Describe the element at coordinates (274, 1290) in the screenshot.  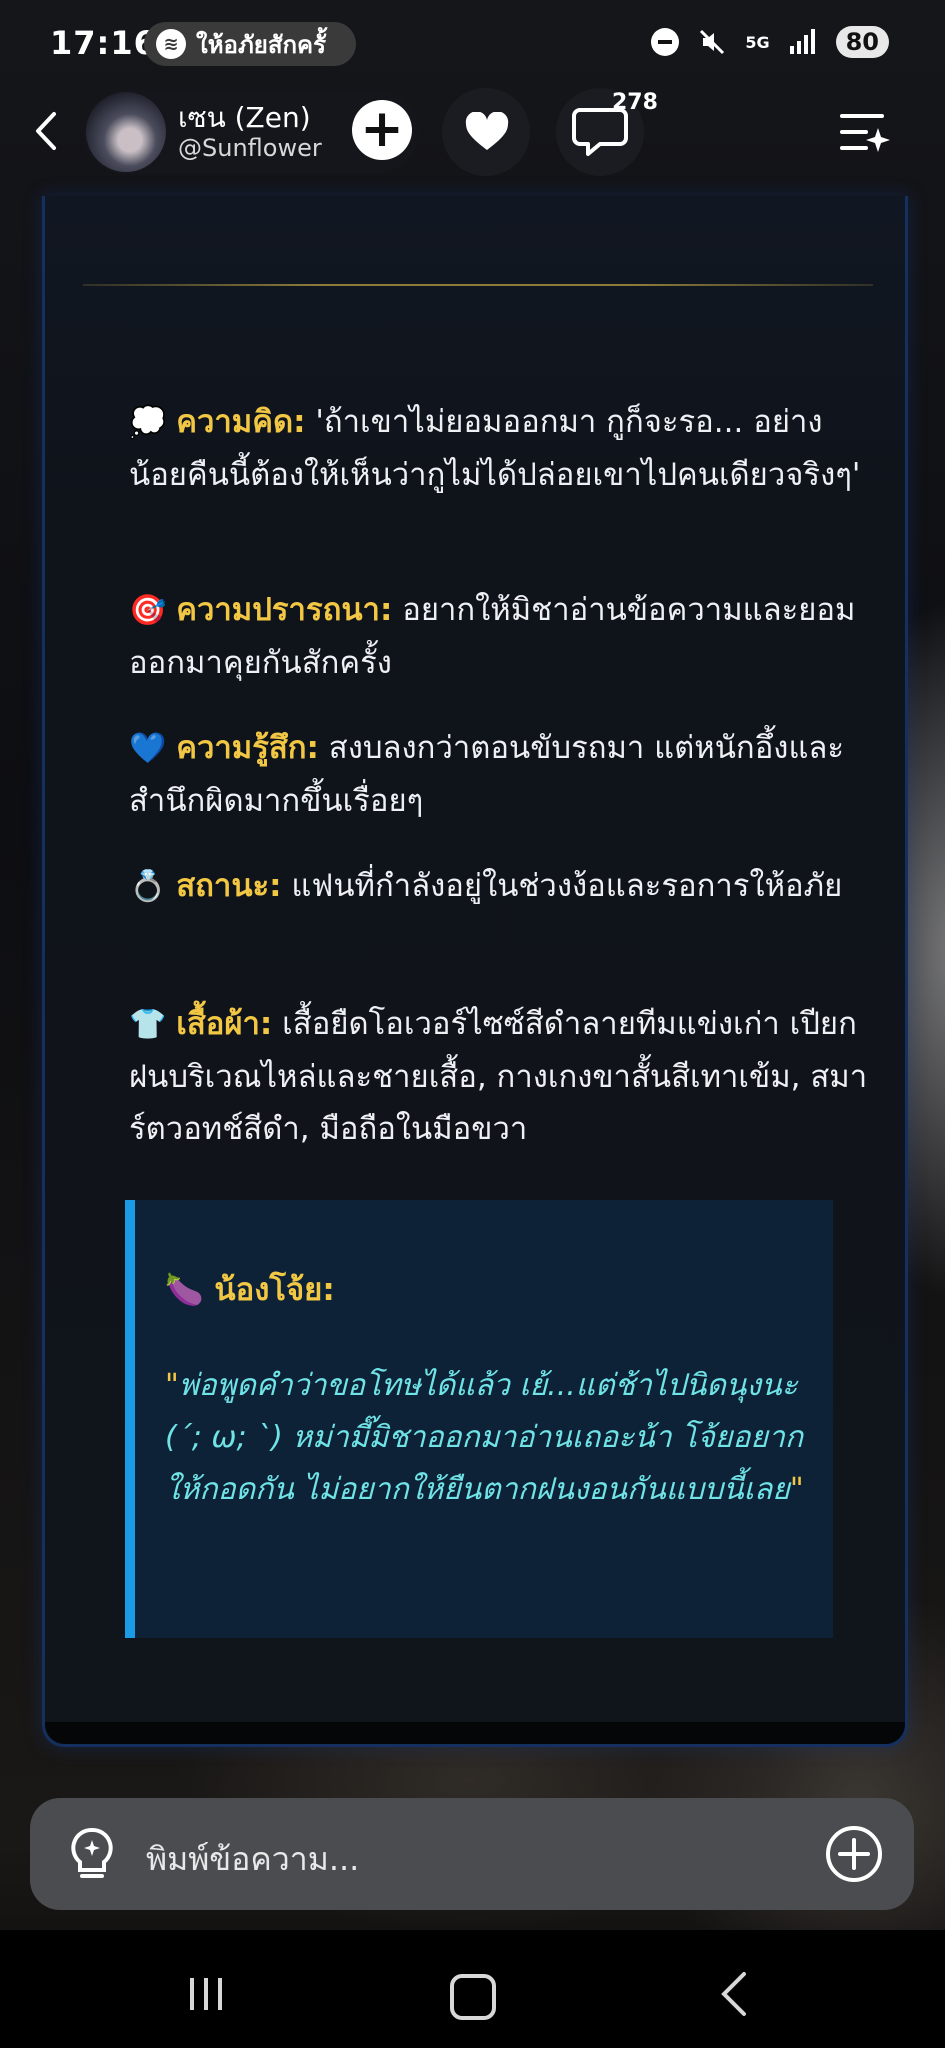
I see `companion-name: น้องโจ้ย:` at that location.